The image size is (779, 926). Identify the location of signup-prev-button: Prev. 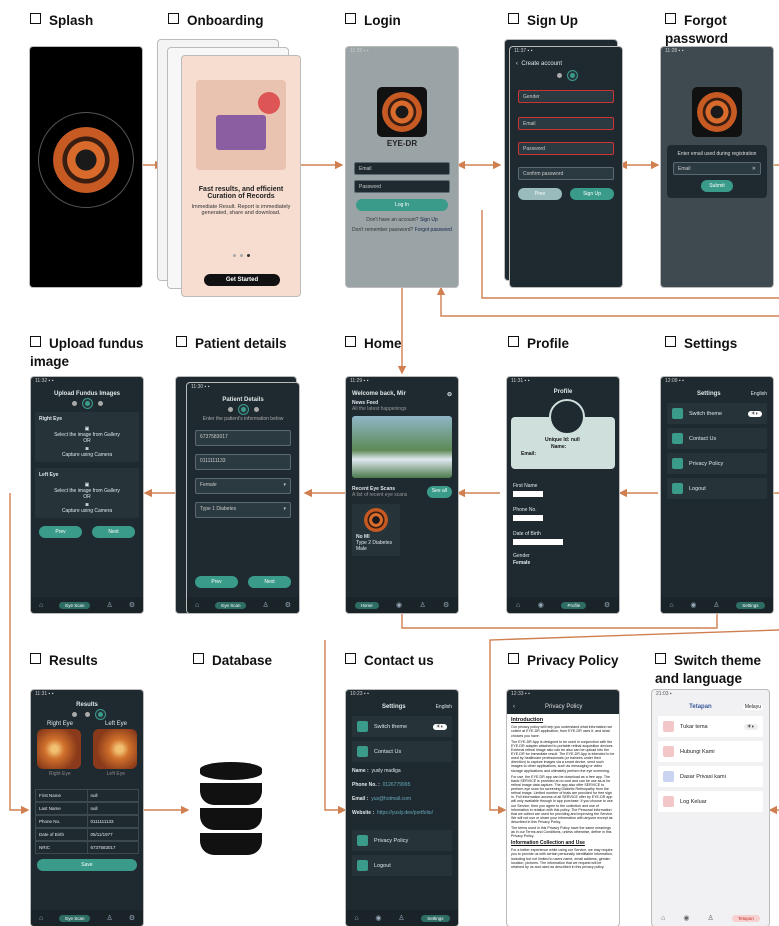
(540, 194).